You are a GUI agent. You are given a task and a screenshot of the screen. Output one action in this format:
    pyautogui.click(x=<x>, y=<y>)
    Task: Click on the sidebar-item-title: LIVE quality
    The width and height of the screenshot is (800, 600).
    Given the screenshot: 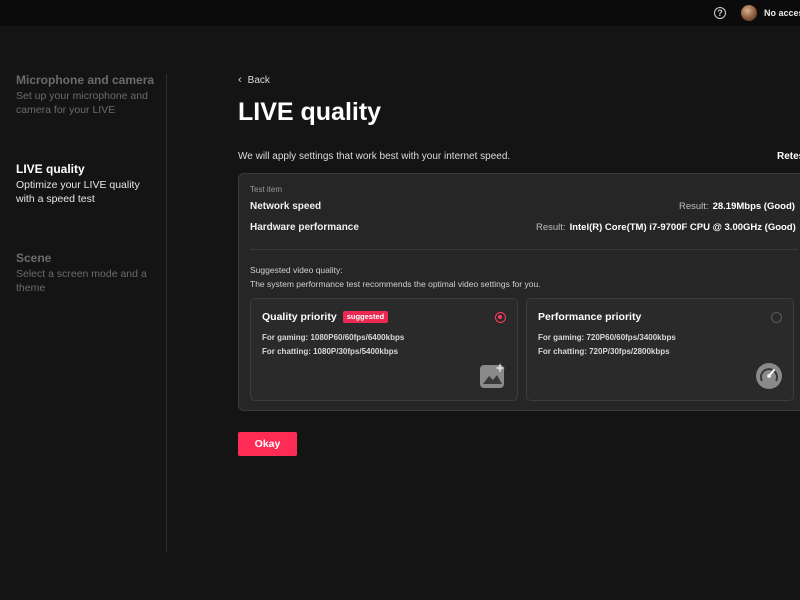 What is the action you would take?
    pyautogui.click(x=50, y=169)
    